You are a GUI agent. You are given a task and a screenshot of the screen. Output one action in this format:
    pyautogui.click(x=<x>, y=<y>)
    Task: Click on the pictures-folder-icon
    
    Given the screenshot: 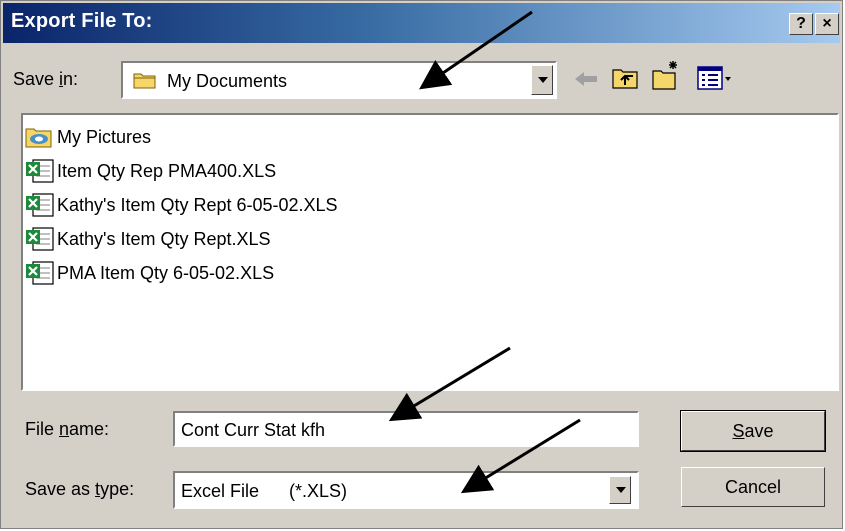 What is the action you would take?
    pyautogui.click(x=38, y=138)
    